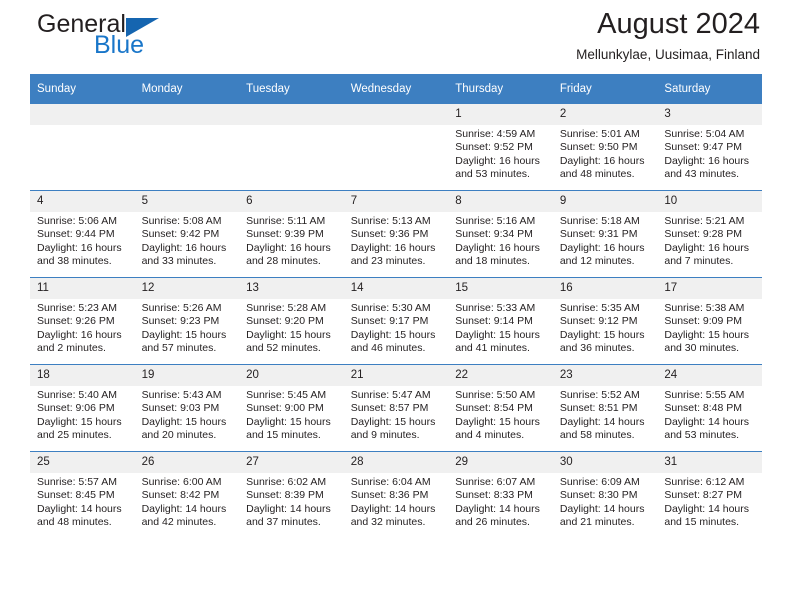 The height and width of the screenshot is (612, 792). I want to click on daylight-text: Daylight: 15 hours and 20 minutes., so click(184, 428).